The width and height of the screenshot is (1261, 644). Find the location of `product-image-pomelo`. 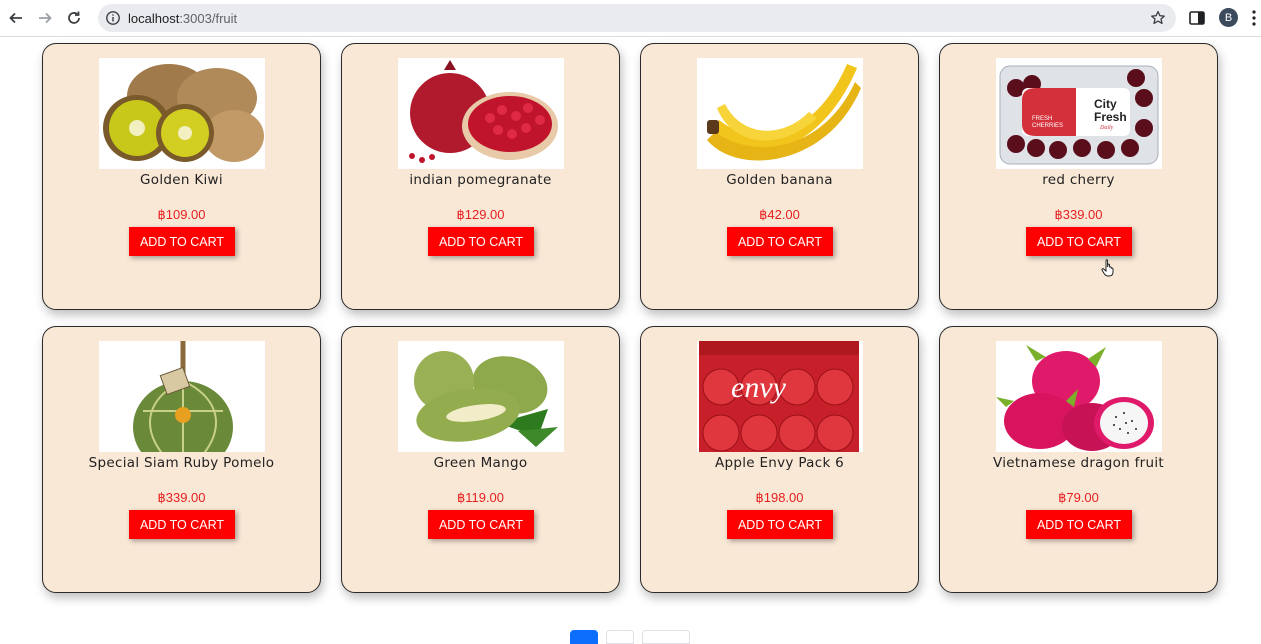

product-image-pomelo is located at coordinates (182, 396).